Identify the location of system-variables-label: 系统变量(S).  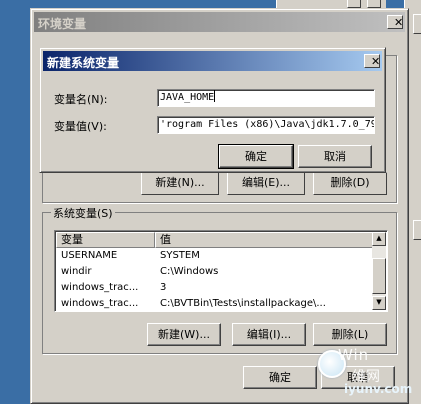
(83, 213).